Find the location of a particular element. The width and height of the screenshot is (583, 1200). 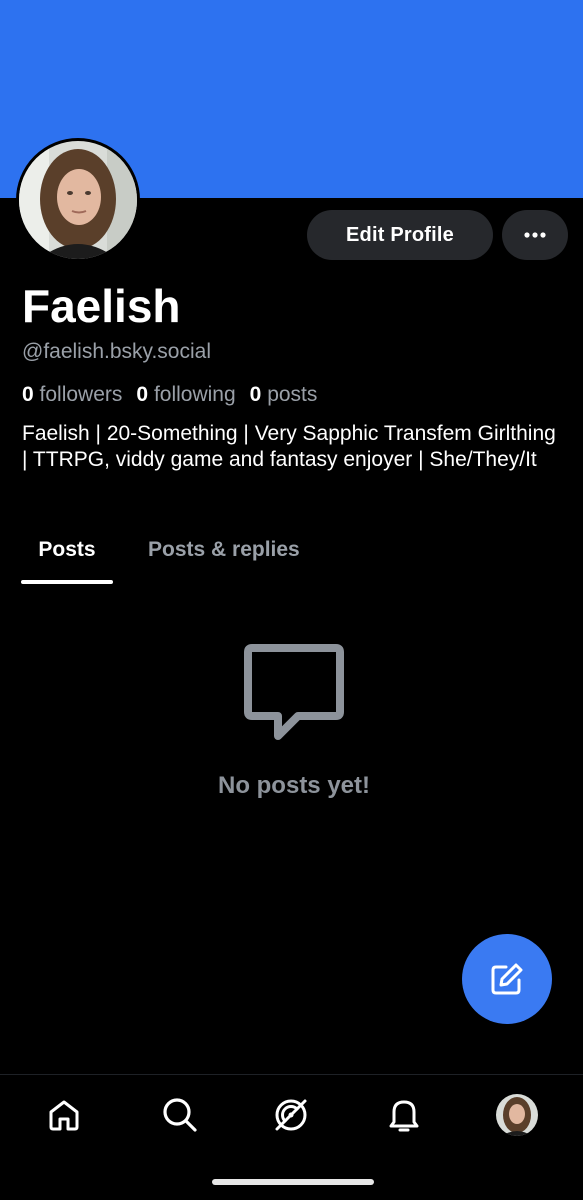

edit-profile-label: Edit Profile is located at coordinates (400, 234).